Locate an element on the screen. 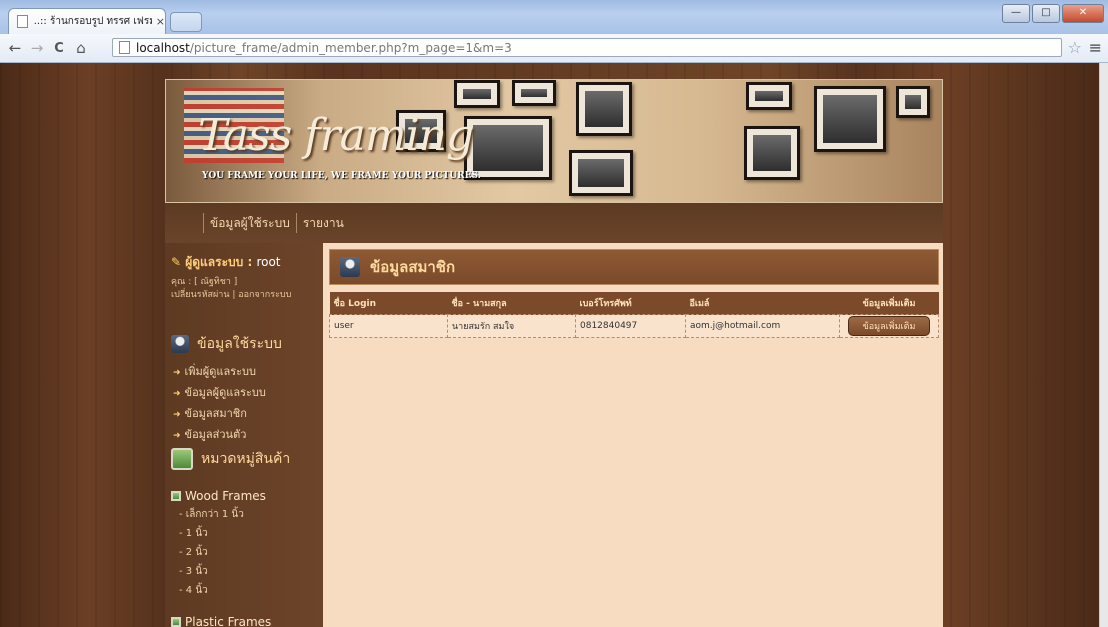 The height and width of the screenshot is (627, 1108). url-host: localhost is located at coordinates (163, 47).